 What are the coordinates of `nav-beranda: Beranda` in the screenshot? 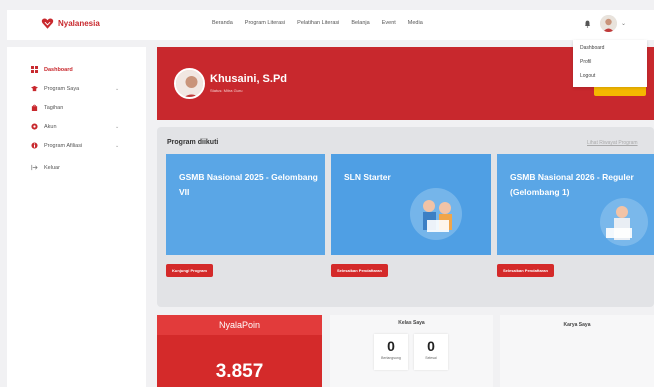 It's located at (222, 23).